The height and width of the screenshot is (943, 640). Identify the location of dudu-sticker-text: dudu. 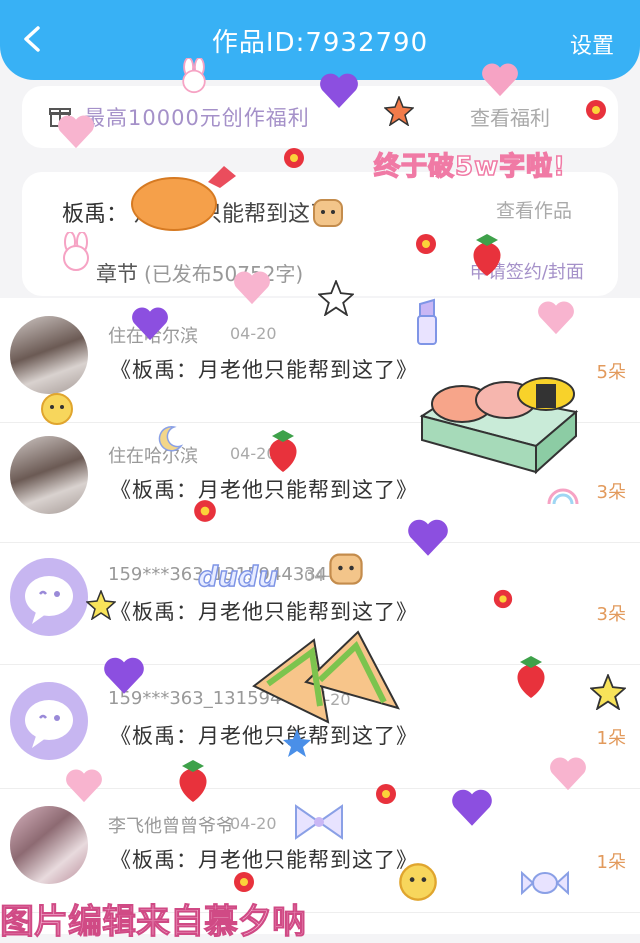
(237, 576).